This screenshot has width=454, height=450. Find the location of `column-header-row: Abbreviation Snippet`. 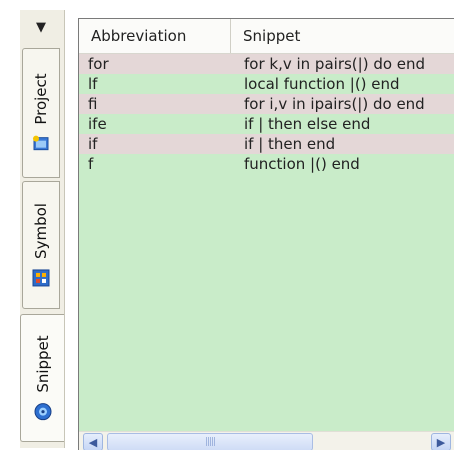

column-header-row: Abbreviation Snippet is located at coordinates (266, 36).